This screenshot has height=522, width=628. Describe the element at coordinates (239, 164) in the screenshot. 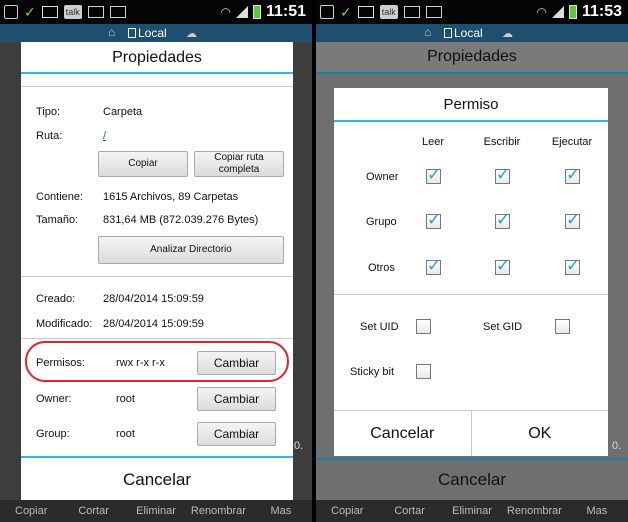

I see `copy-full-path-button: Copiar ruta completa` at that location.